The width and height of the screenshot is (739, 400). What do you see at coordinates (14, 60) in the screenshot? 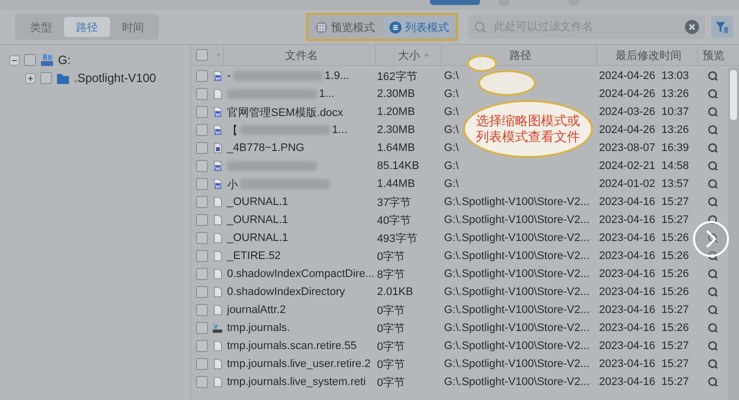
I see `collapse-icon` at bounding box center [14, 60].